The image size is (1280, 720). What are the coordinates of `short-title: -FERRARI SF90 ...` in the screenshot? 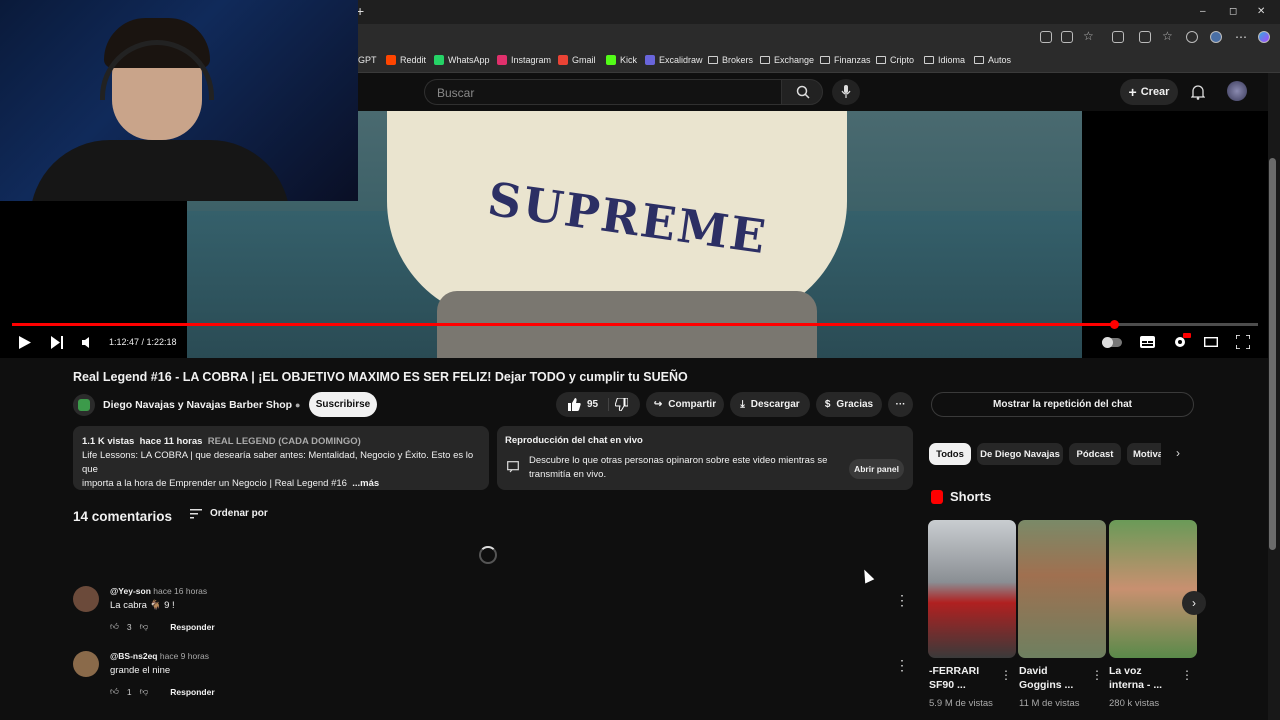 It's located at (964, 678).